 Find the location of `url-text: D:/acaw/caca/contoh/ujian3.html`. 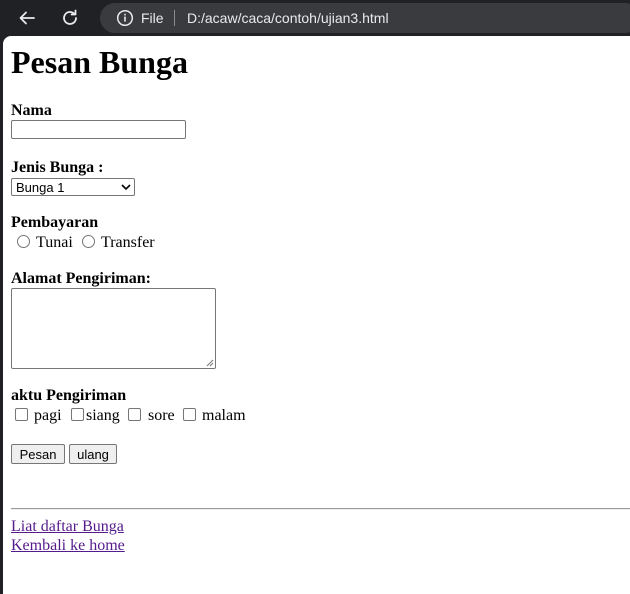

url-text: D:/acaw/caca/contoh/ujian3.html is located at coordinates (288, 18).